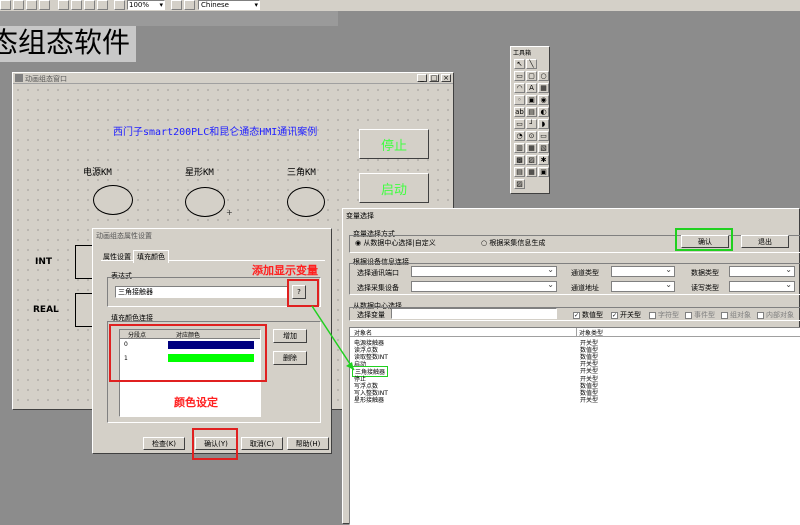  What do you see at coordinates (290, 289) in the screenshot?
I see `connector-arrow: +` at bounding box center [290, 289].